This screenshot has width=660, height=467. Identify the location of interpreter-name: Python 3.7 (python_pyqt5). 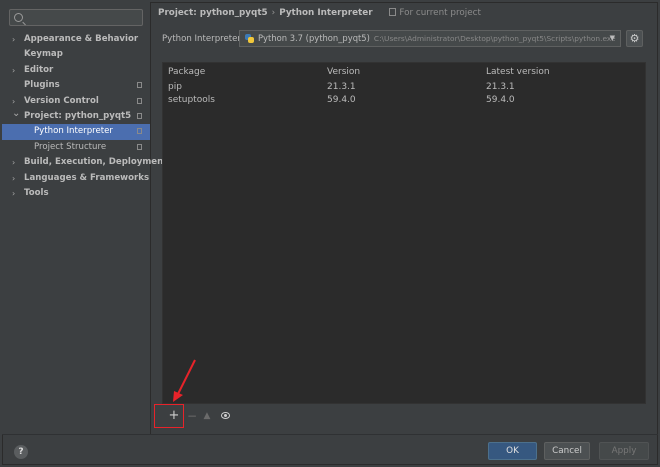
(314, 38).